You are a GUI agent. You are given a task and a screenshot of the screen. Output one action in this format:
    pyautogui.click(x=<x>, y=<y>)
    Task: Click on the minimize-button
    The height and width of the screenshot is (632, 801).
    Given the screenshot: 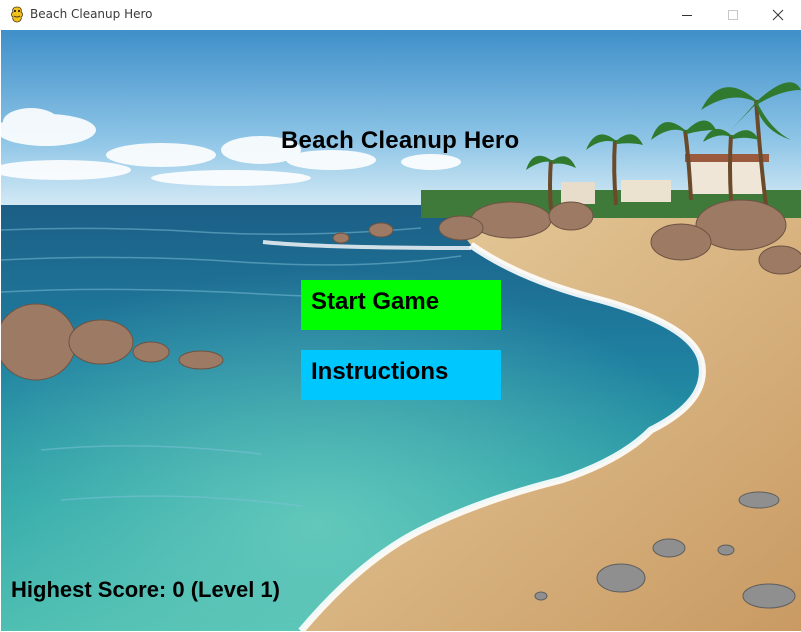 What is the action you would take?
    pyautogui.click(x=687, y=15)
    